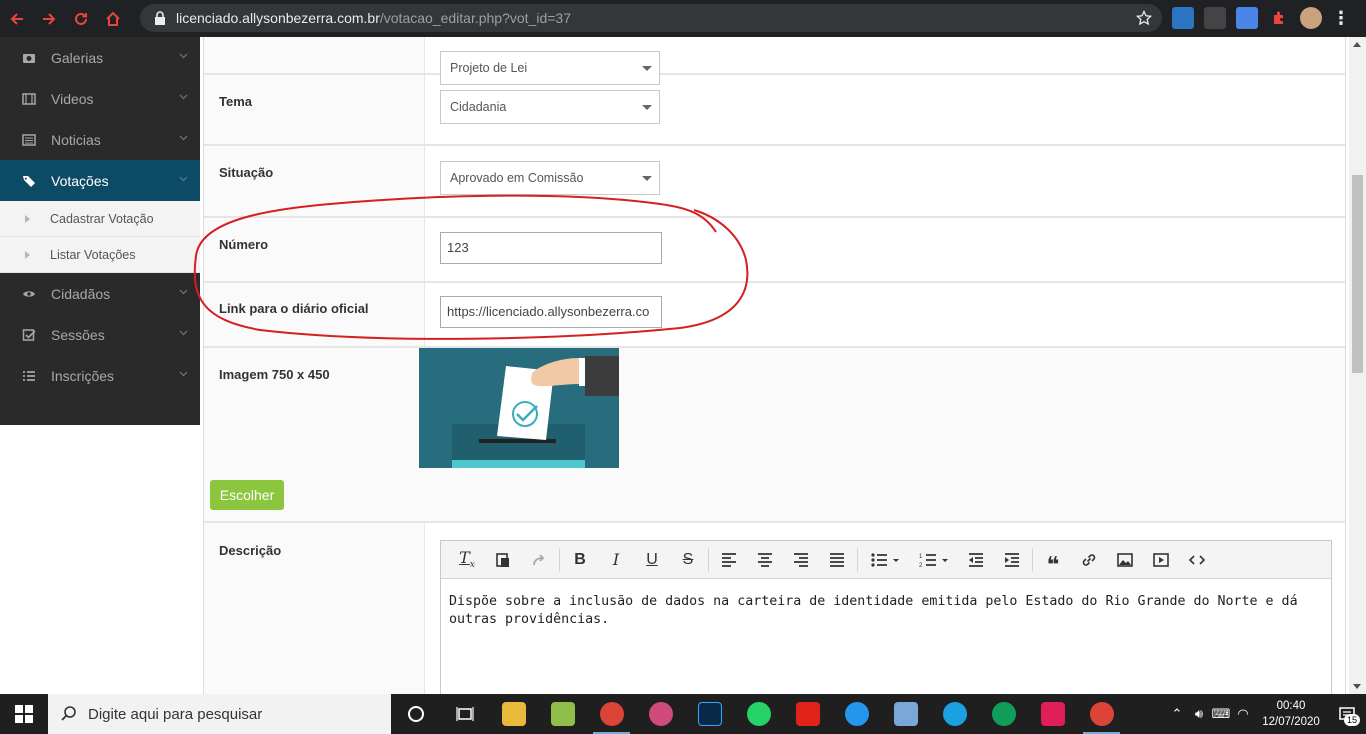  What do you see at coordinates (1341, 18) in the screenshot?
I see `browser-menu-icon: ⋮` at bounding box center [1341, 18].